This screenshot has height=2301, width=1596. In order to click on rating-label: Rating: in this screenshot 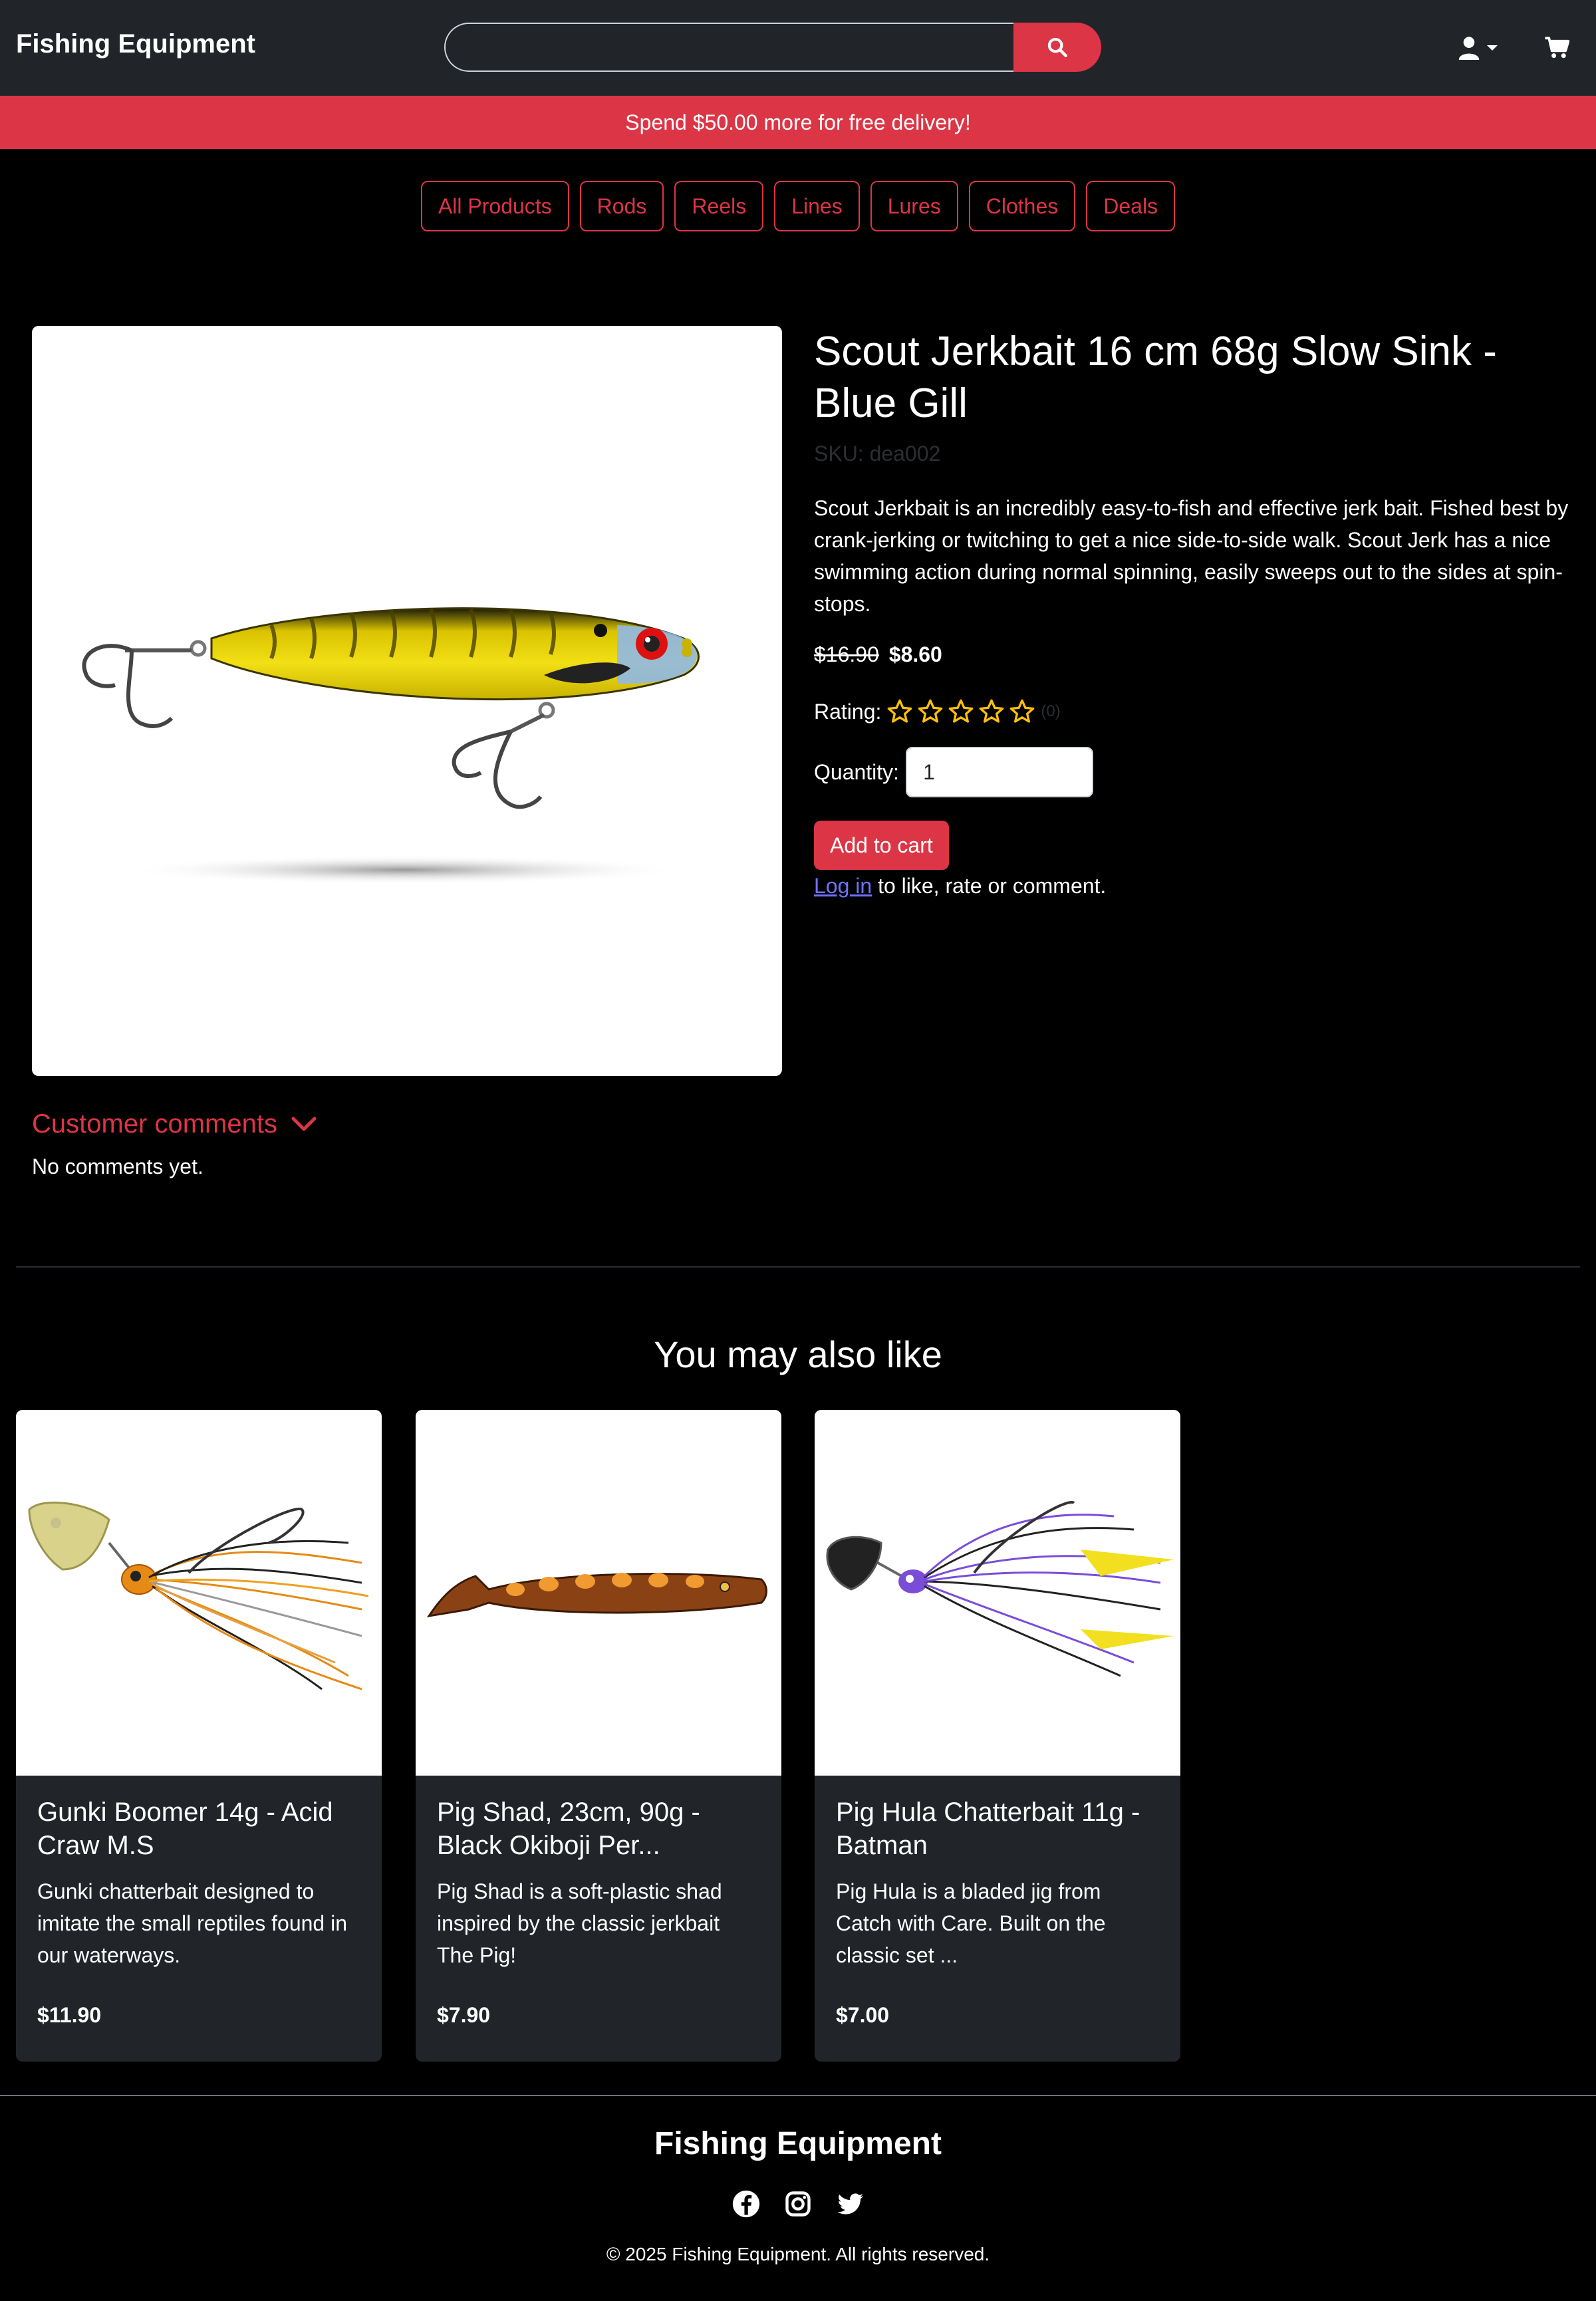, I will do `click(848, 711)`.